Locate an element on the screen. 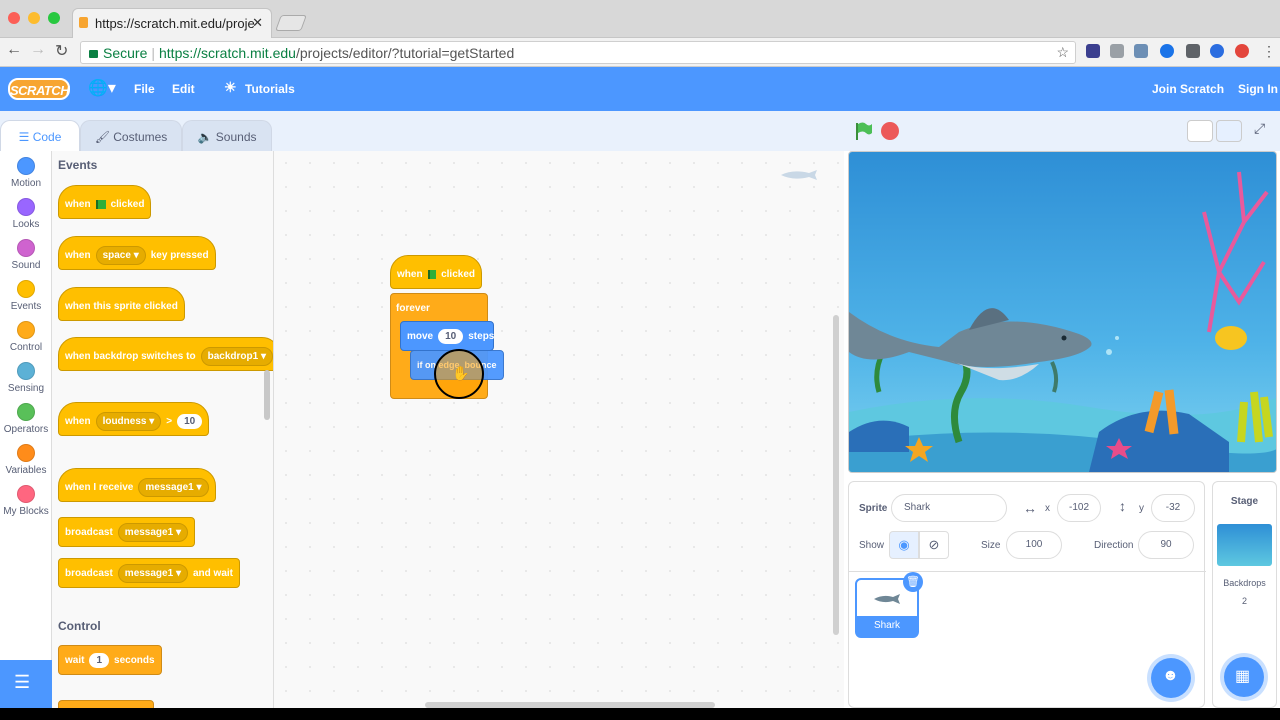 Image resolution: width=1280 pixels, height=720 pixels. green-flag-button is located at coordinates (863, 131).